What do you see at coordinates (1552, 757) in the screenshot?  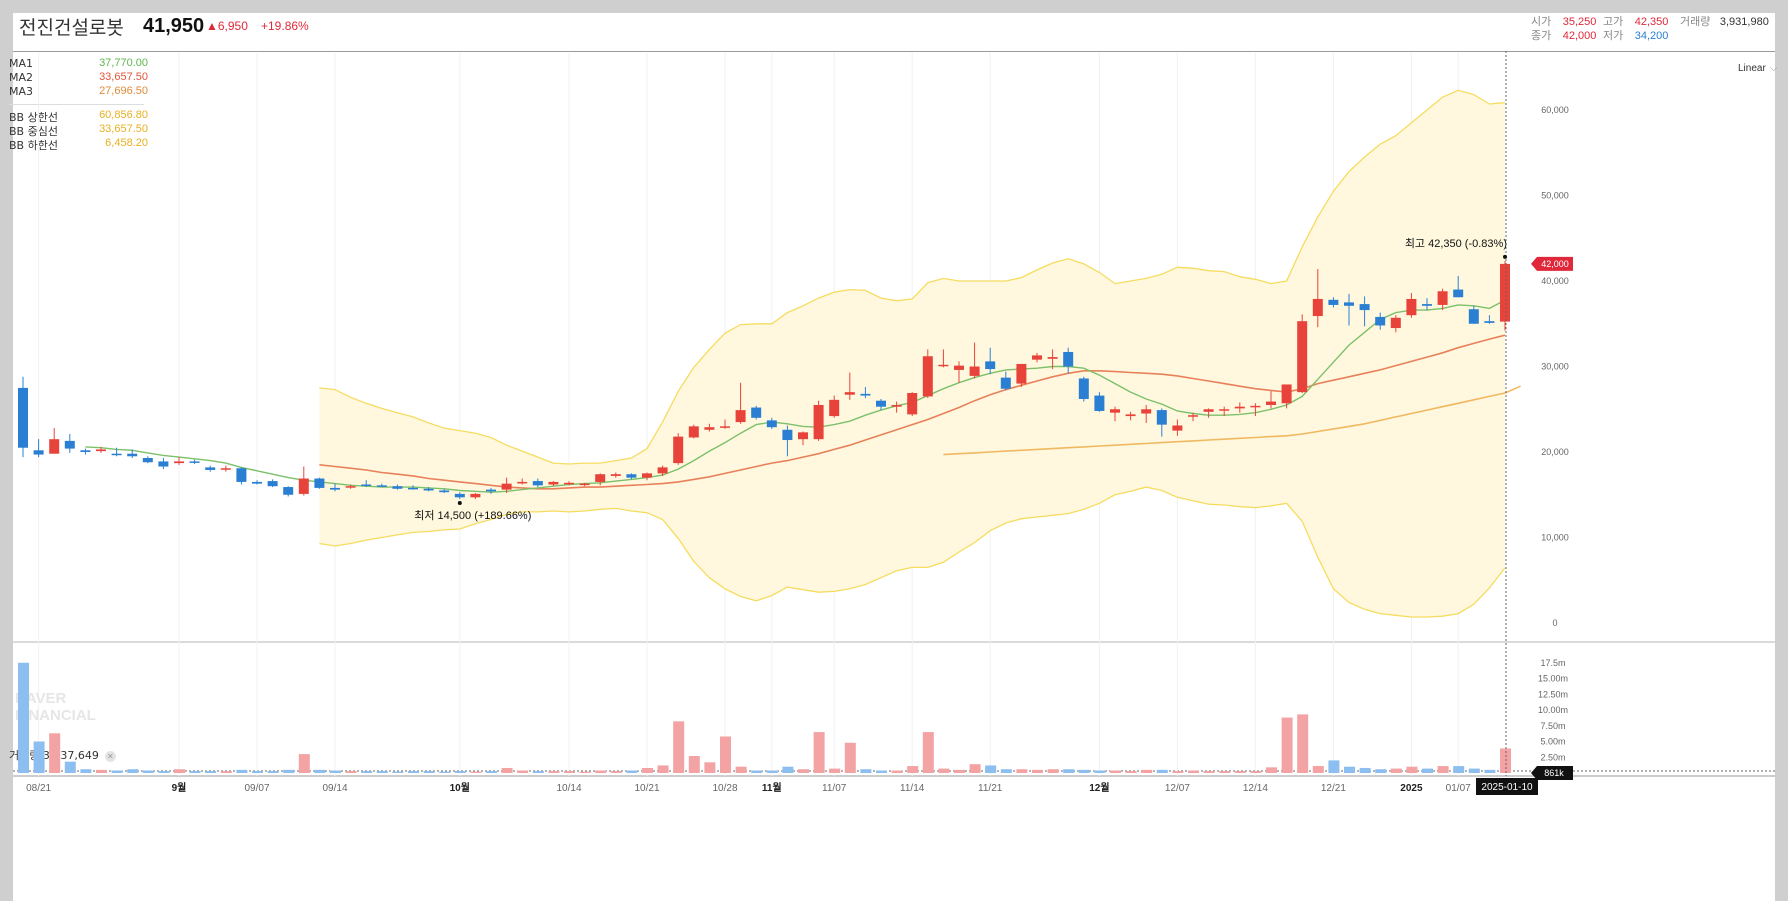 I see `volume-tick-label: 2.50m` at bounding box center [1552, 757].